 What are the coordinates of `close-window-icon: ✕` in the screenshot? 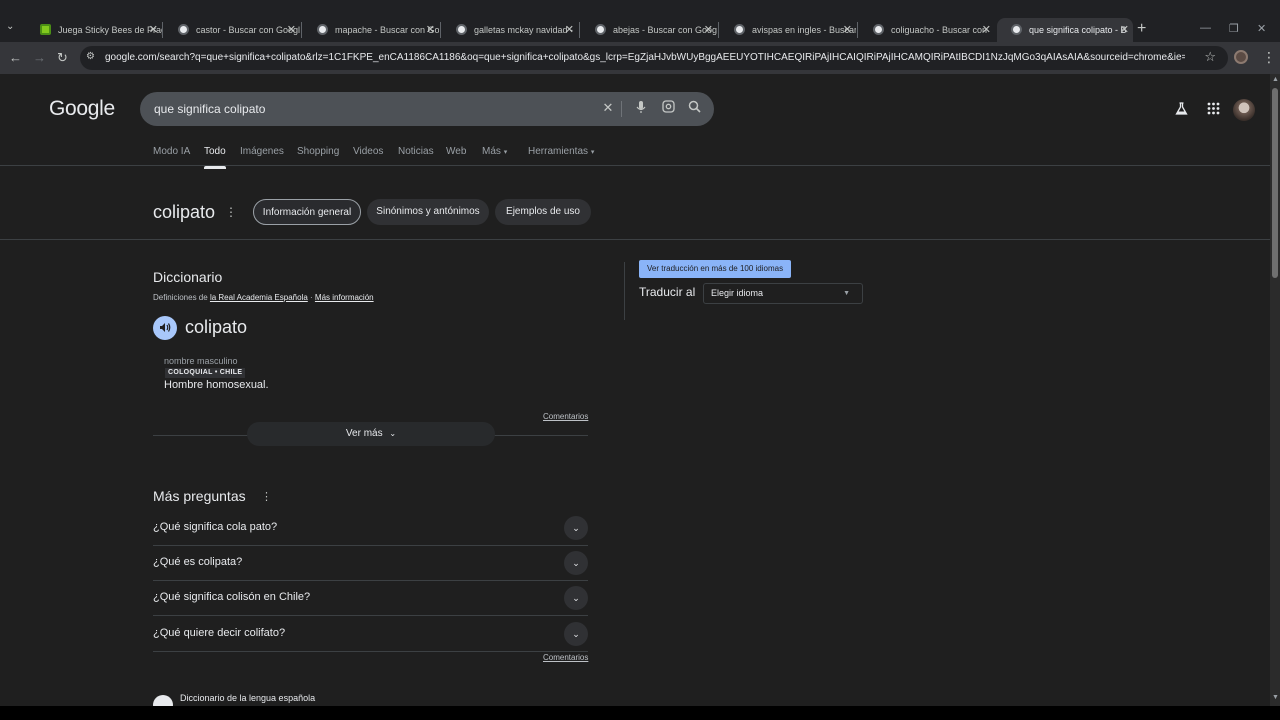 It's located at (1261, 28).